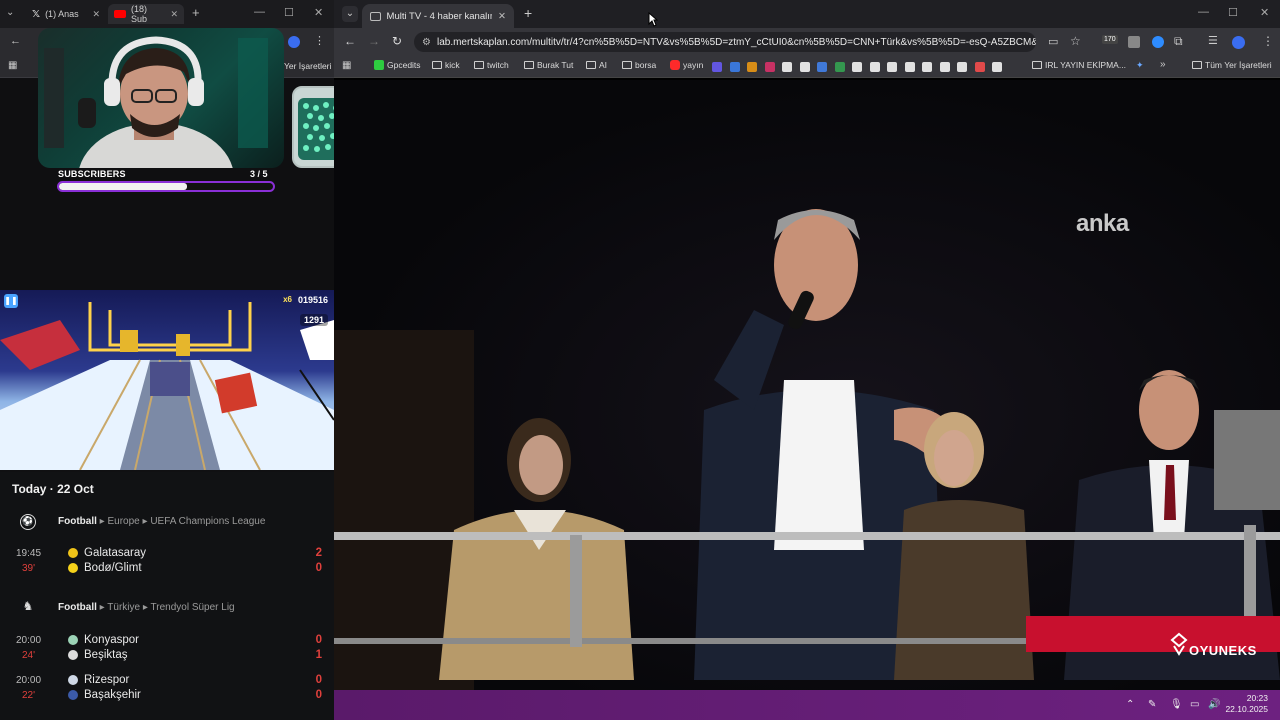  I want to click on reload-icon: ↻, so click(397, 41).